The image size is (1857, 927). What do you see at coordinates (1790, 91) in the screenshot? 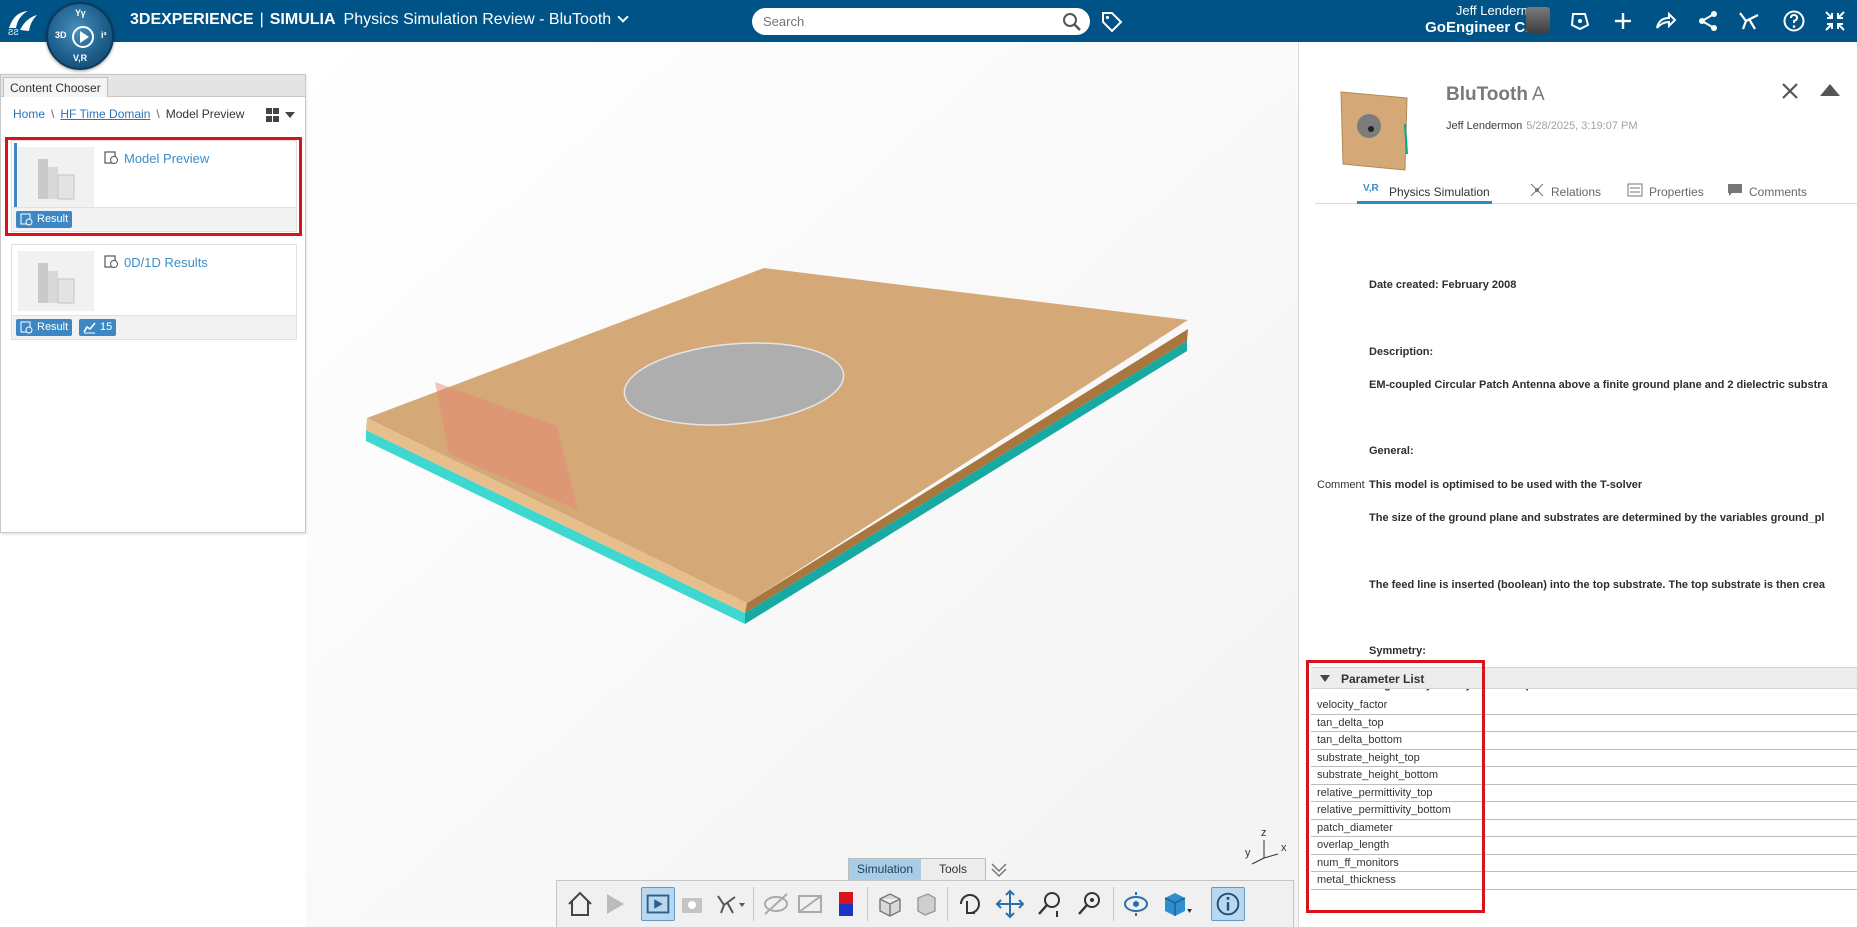
I see `close-icon` at bounding box center [1790, 91].